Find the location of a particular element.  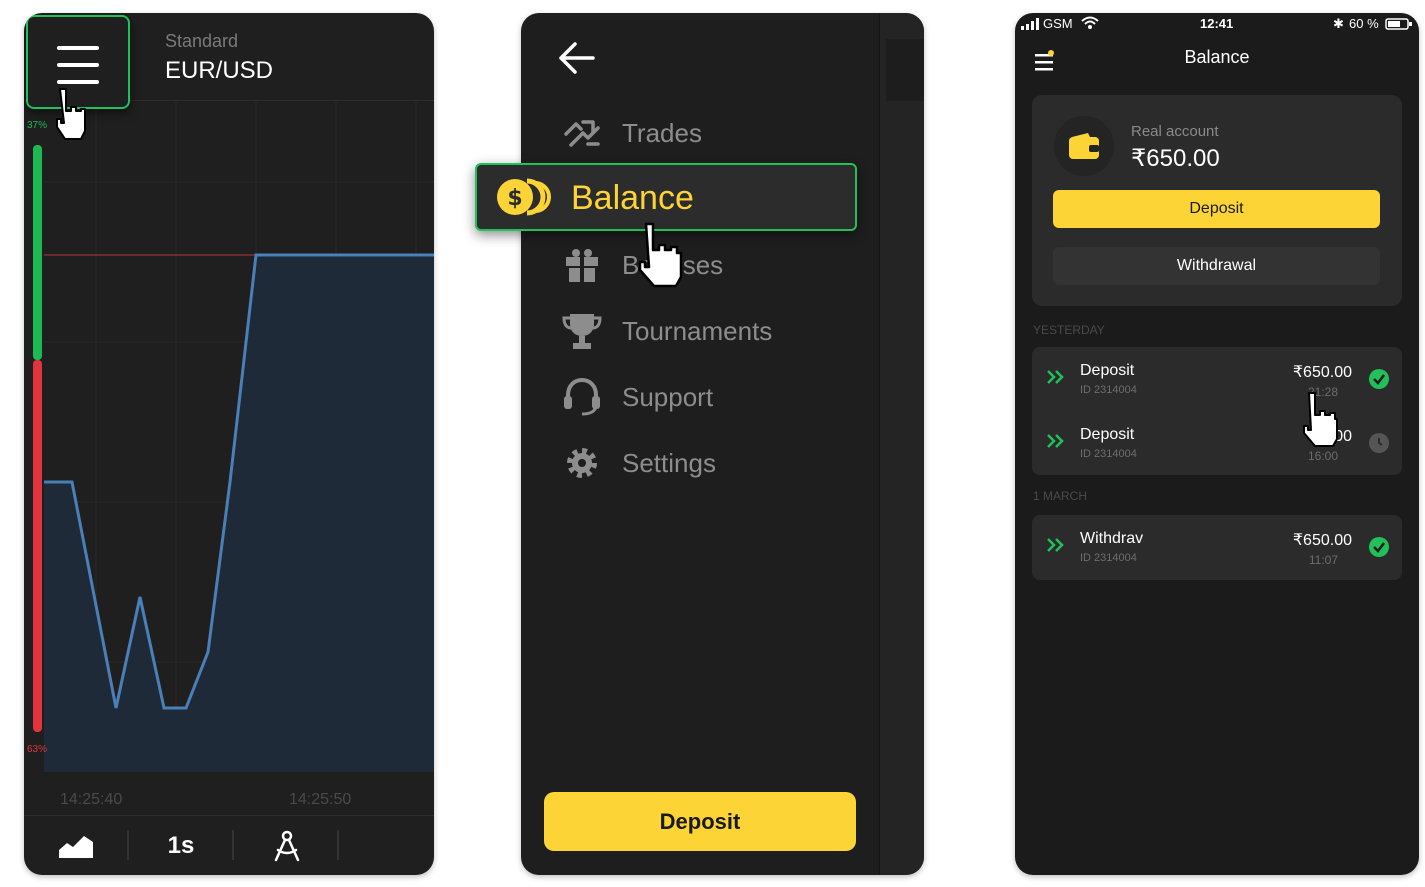

chart-type-button is located at coordinates (76, 846).